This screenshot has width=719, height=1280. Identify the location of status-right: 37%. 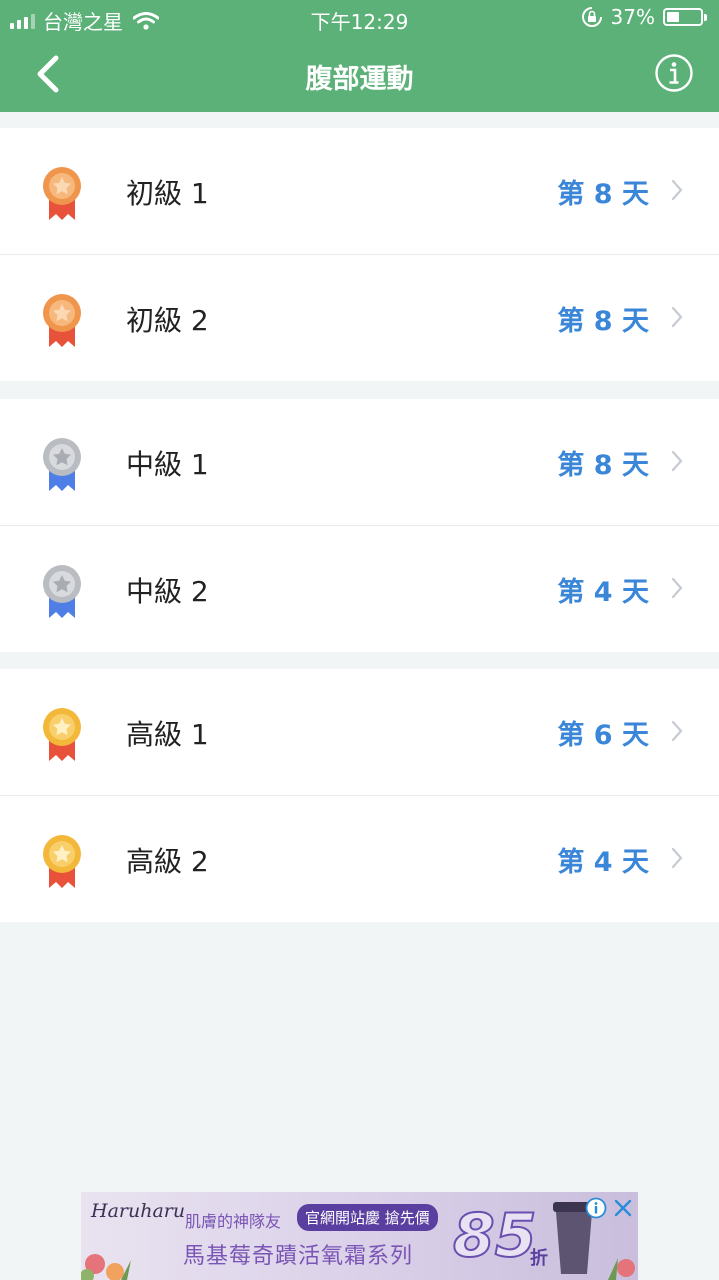
(644, 17).